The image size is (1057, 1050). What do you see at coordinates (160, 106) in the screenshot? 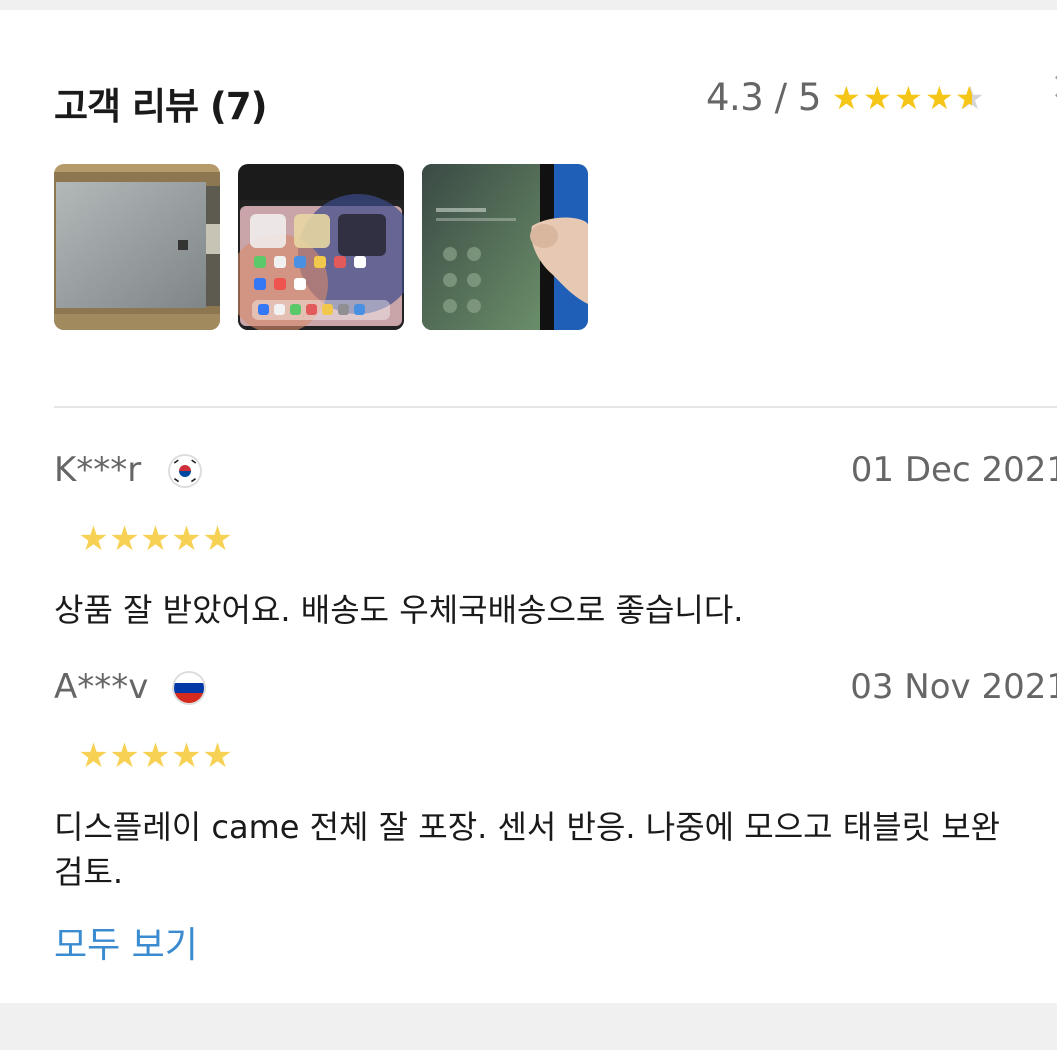
I see `reviews-title: 고객 리뷰 (7)` at bounding box center [160, 106].